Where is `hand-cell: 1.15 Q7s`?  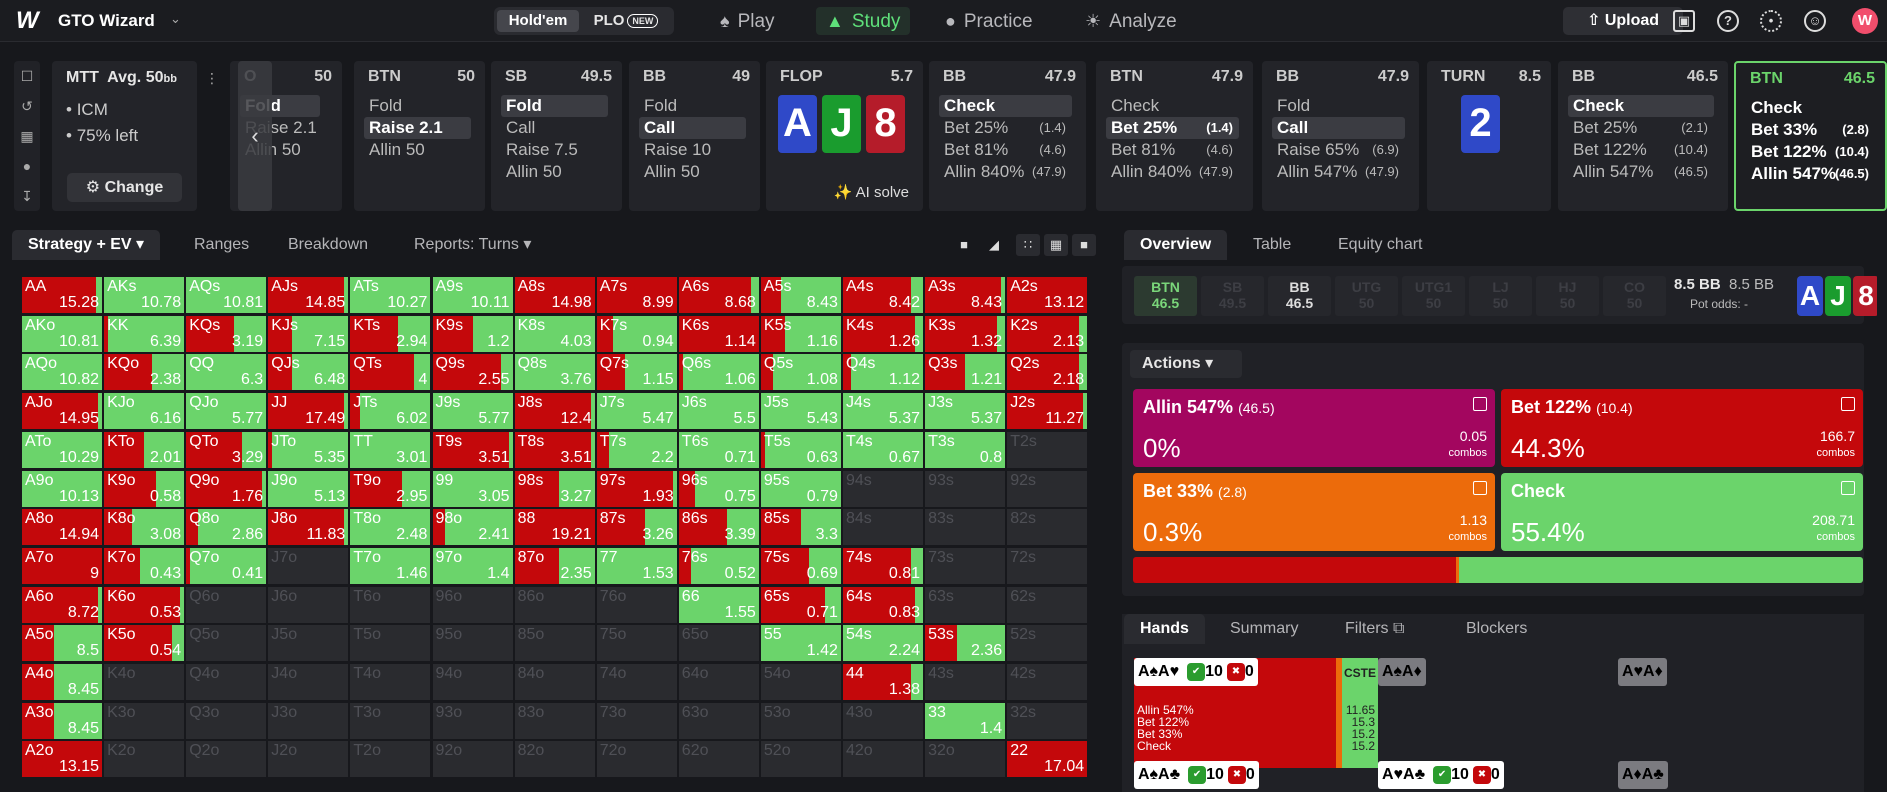
hand-cell: 1.15 Q7s is located at coordinates (636, 372).